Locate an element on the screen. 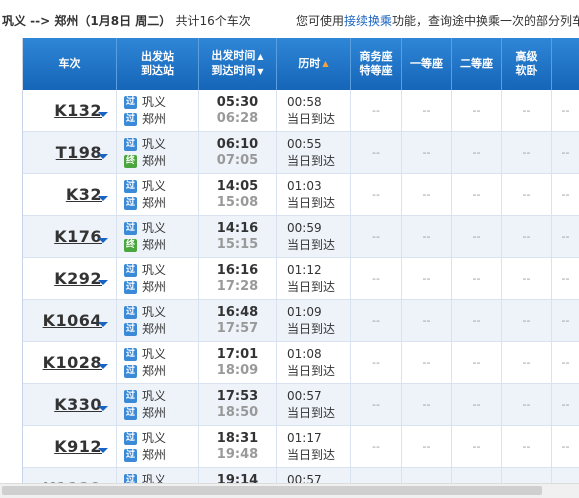 The height and width of the screenshot is (498, 579). train-number-cell: K912 is located at coordinates (70, 446).